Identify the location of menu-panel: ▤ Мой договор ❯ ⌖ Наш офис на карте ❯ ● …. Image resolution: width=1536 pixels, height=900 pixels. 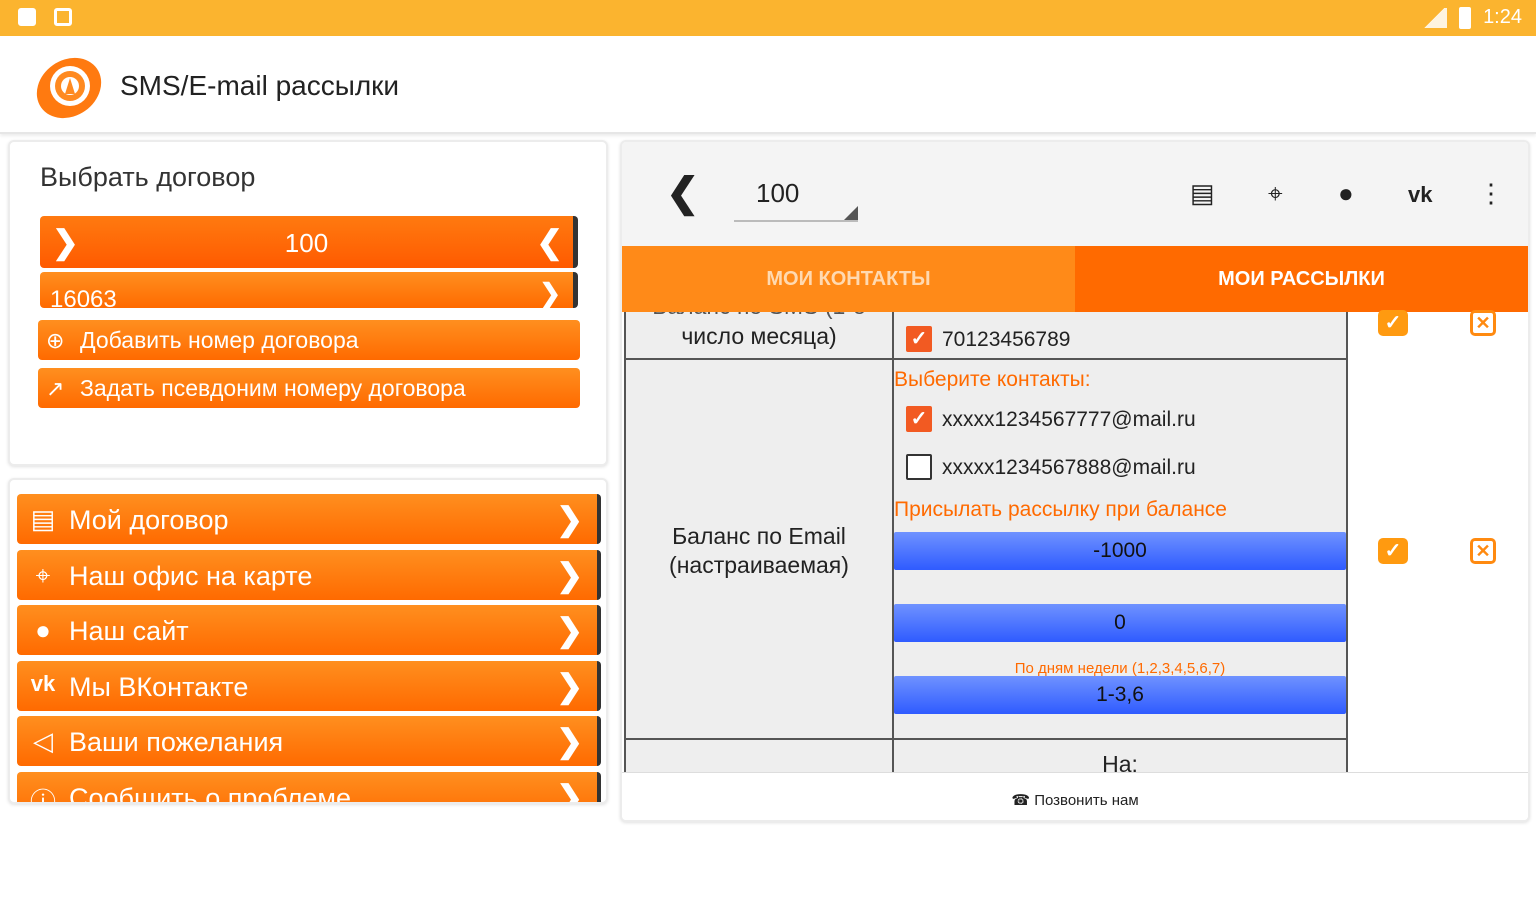
(308, 641).